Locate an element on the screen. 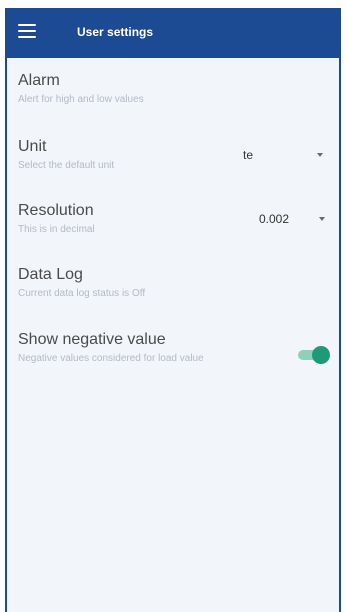 The height and width of the screenshot is (612, 347). setting-alarm-subtitle: Alert for high and low values is located at coordinates (81, 99).